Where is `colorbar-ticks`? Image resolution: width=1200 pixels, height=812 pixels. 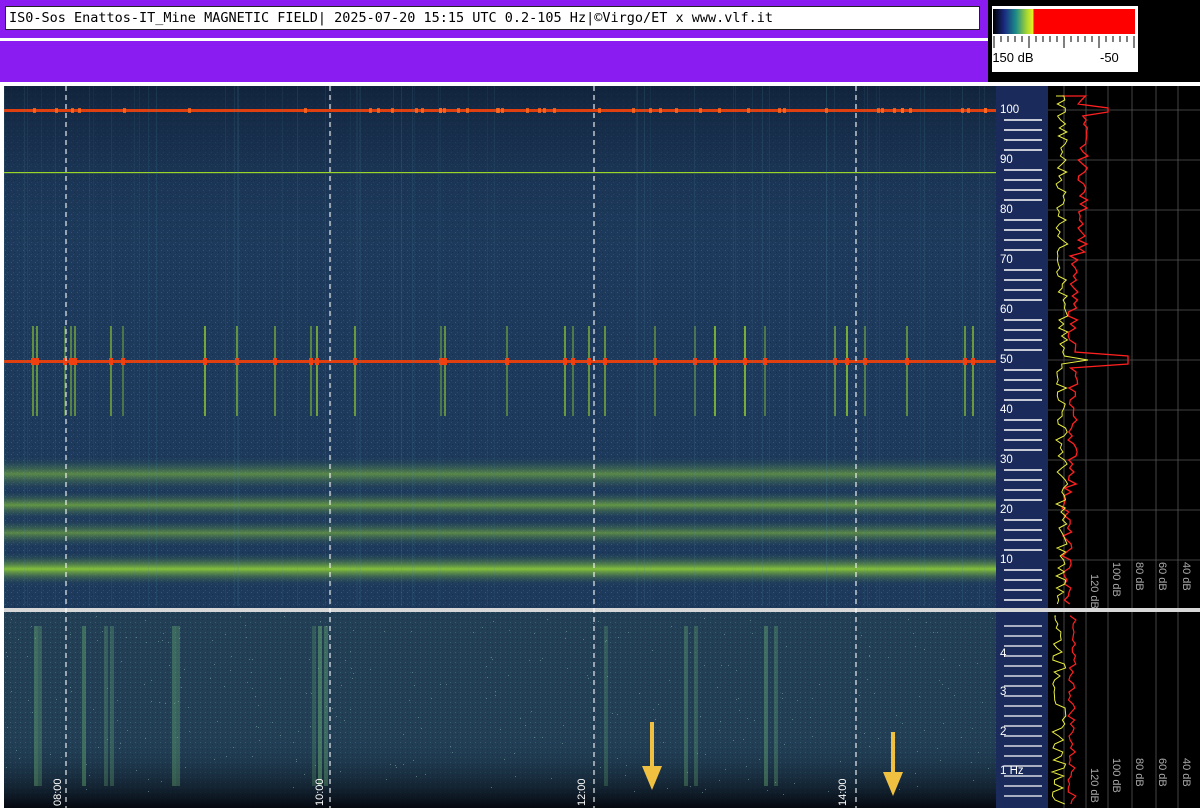 colorbar-ticks is located at coordinates (1064, 42).